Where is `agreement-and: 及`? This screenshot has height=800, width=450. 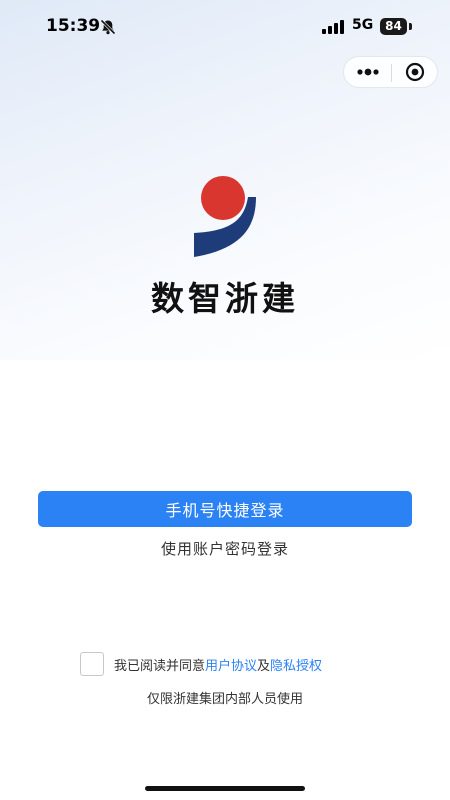
agreement-and: 及 is located at coordinates (264, 666).